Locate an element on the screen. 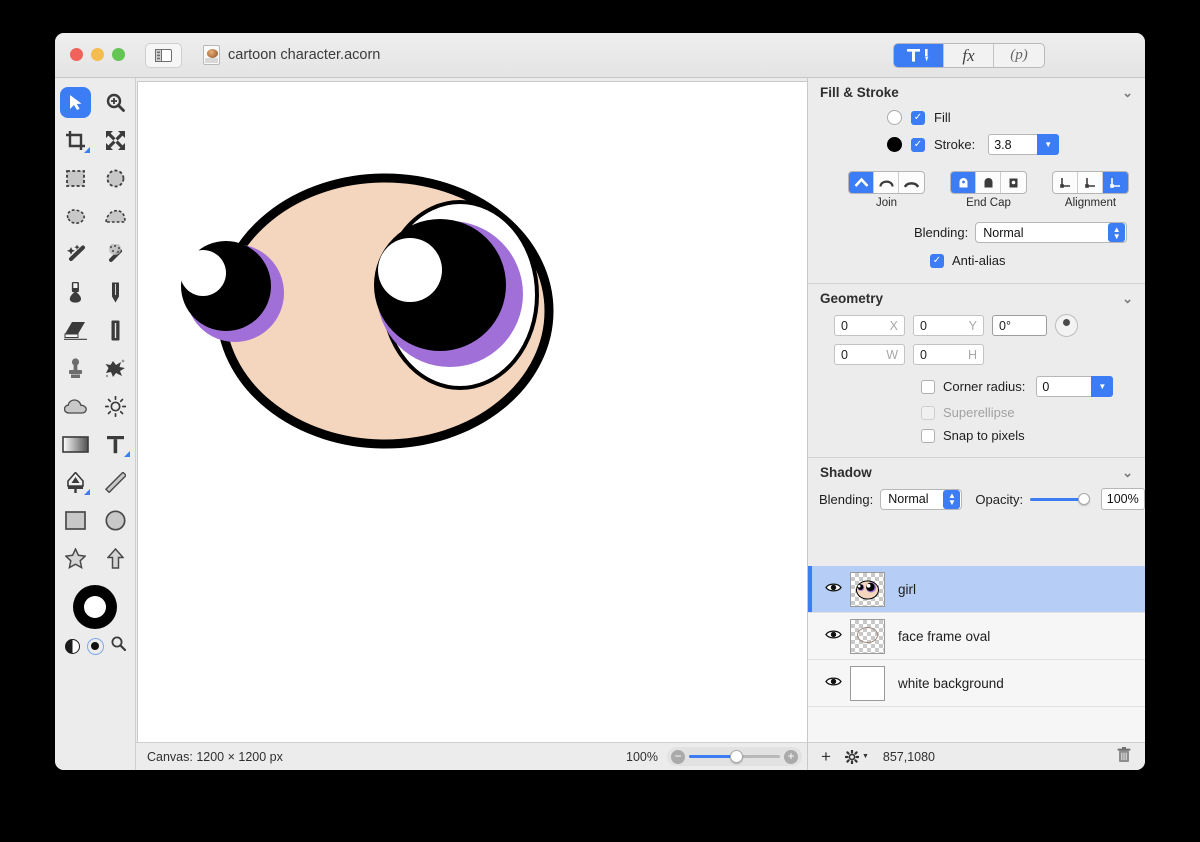 This screenshot has width=1200, height=842. alignment-group is located at coordinates (1090, 182).